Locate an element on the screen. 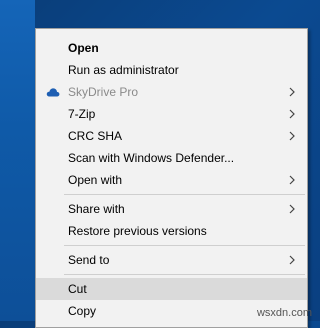 The height and width of the screenshot is (328, 320). menu-item-label: Send to is located at coordinates (89, 260).